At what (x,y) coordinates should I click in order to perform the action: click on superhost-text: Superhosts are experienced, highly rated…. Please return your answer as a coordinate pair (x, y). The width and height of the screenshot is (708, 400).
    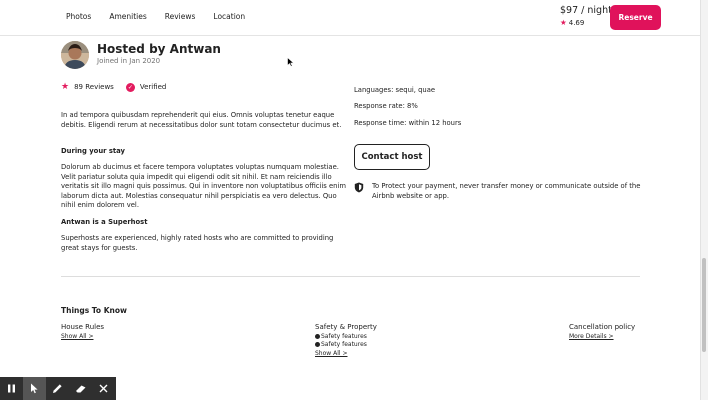
    Looking at the image, I should click on (197, 243).